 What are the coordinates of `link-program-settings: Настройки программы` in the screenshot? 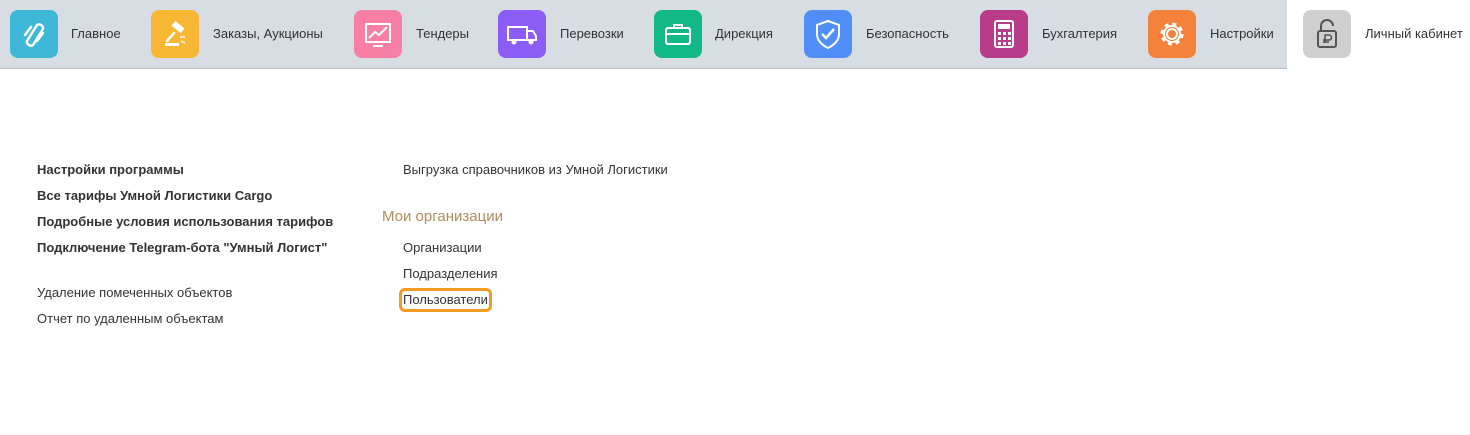 It's located at (110, 170).